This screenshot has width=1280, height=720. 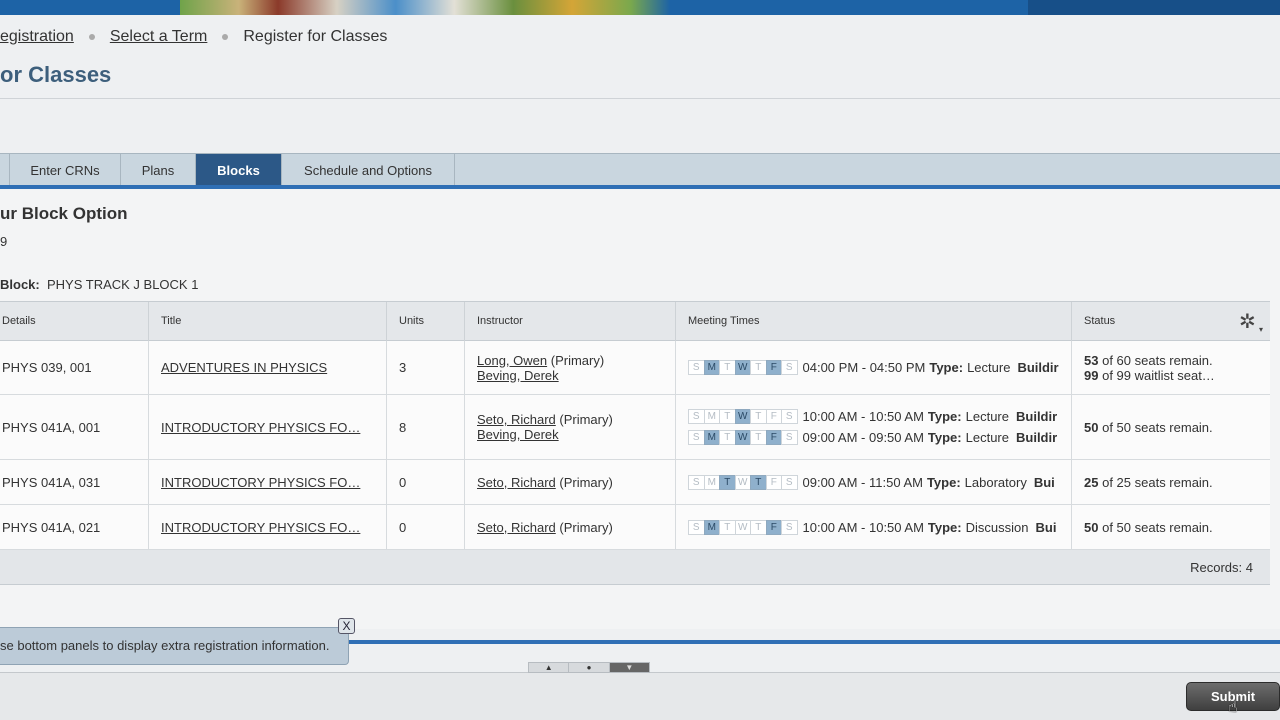 I want to click on status-line: 25 of 25 seats remain., so click(x=1177, y=482).